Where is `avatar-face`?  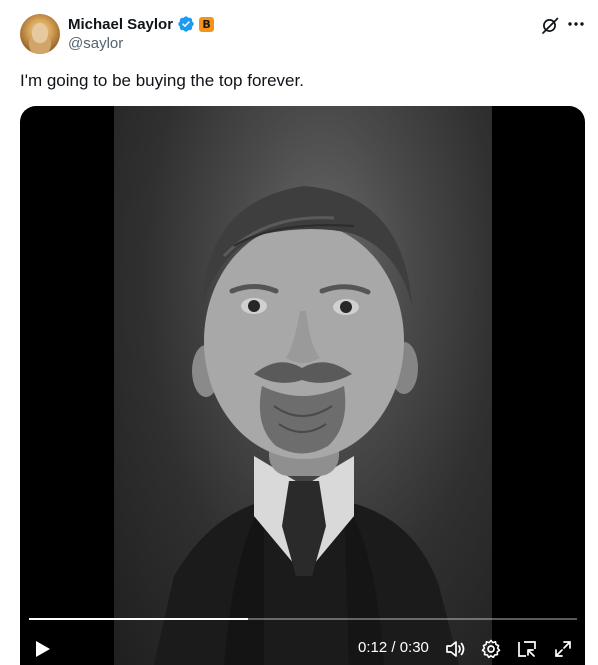
avatar-face is located at coordinates (40, 33).